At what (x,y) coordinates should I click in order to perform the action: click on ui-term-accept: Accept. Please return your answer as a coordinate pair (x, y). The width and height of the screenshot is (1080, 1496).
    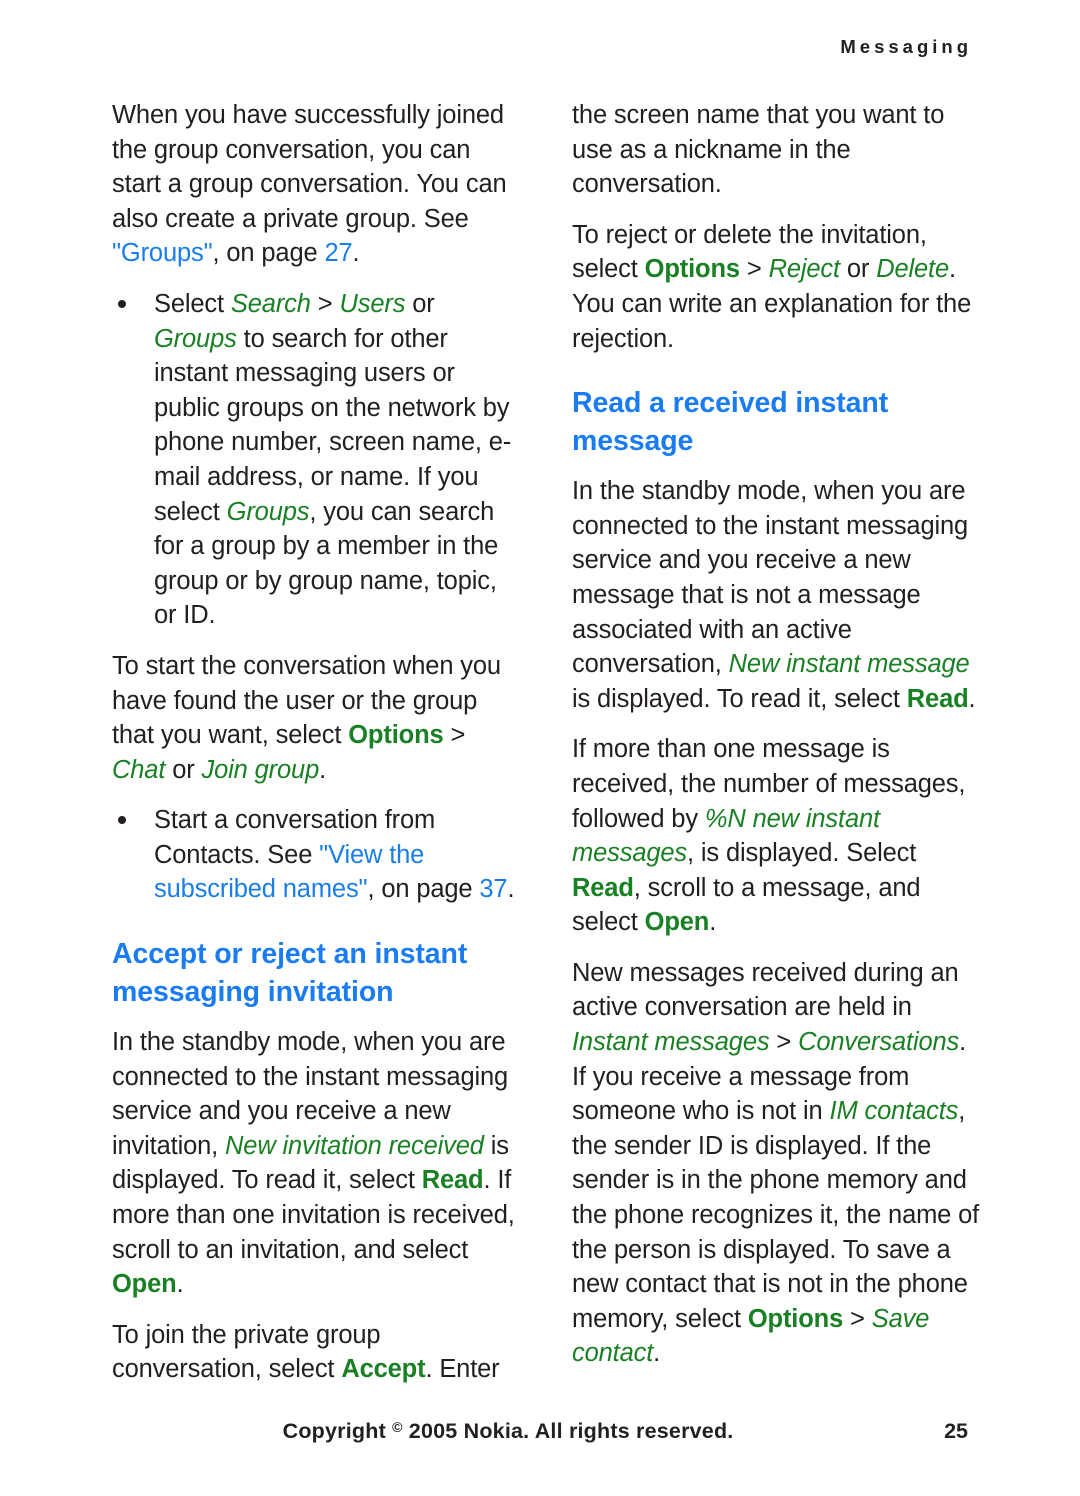
    Looking at the image, I should click on (383, 1369).